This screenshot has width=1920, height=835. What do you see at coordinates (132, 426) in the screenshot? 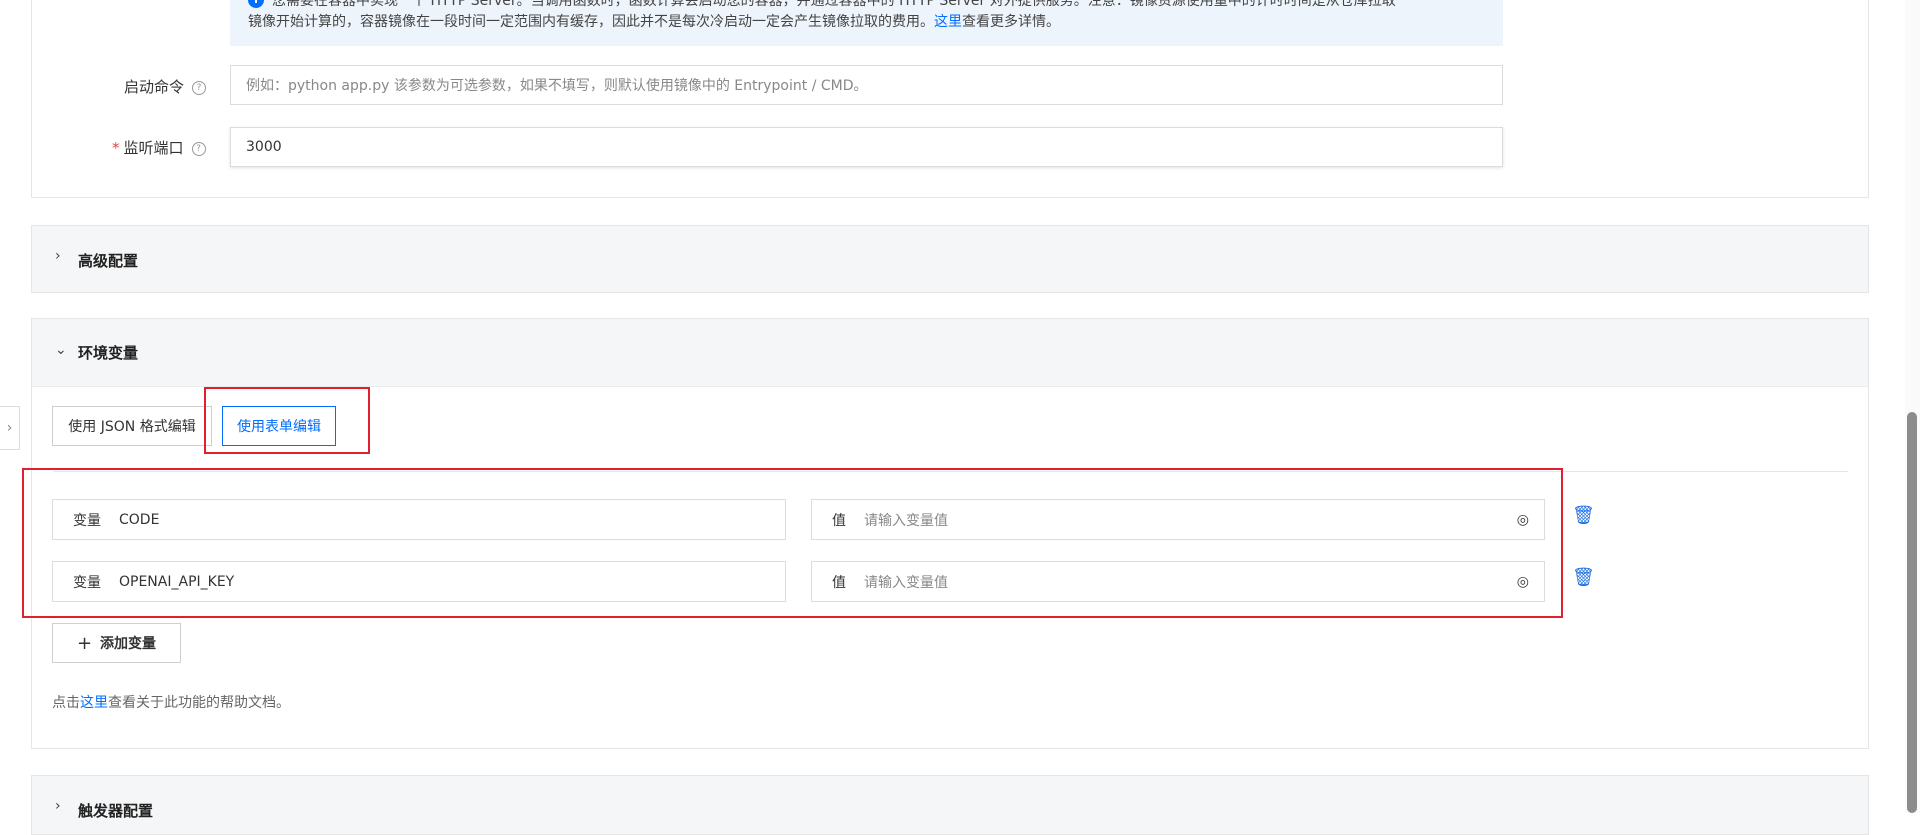
I see `json-edit-button: 使用 JSON 格式编辑` at bounding box center [132, 426].